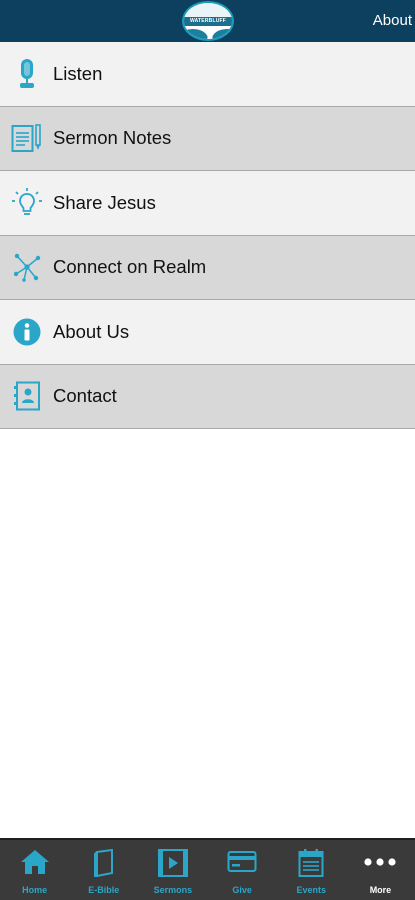  I want to click on tab-label: E-Bible, so click(104, 890).